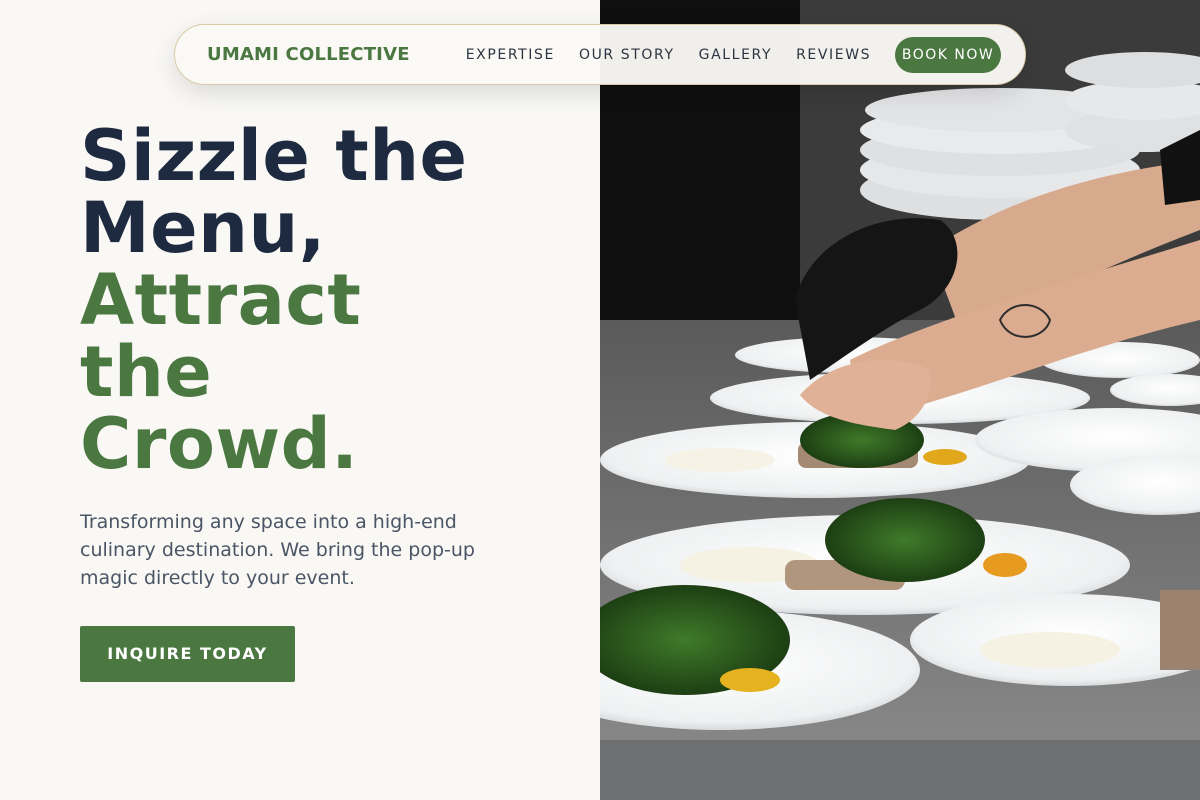 Image resolution: width=1200 pixels, height=800 pixels. What do you see at coordinates (274, 156) in the screenshot?
I see `headline-line: Sizzle the` at bounding box center [274, 156].